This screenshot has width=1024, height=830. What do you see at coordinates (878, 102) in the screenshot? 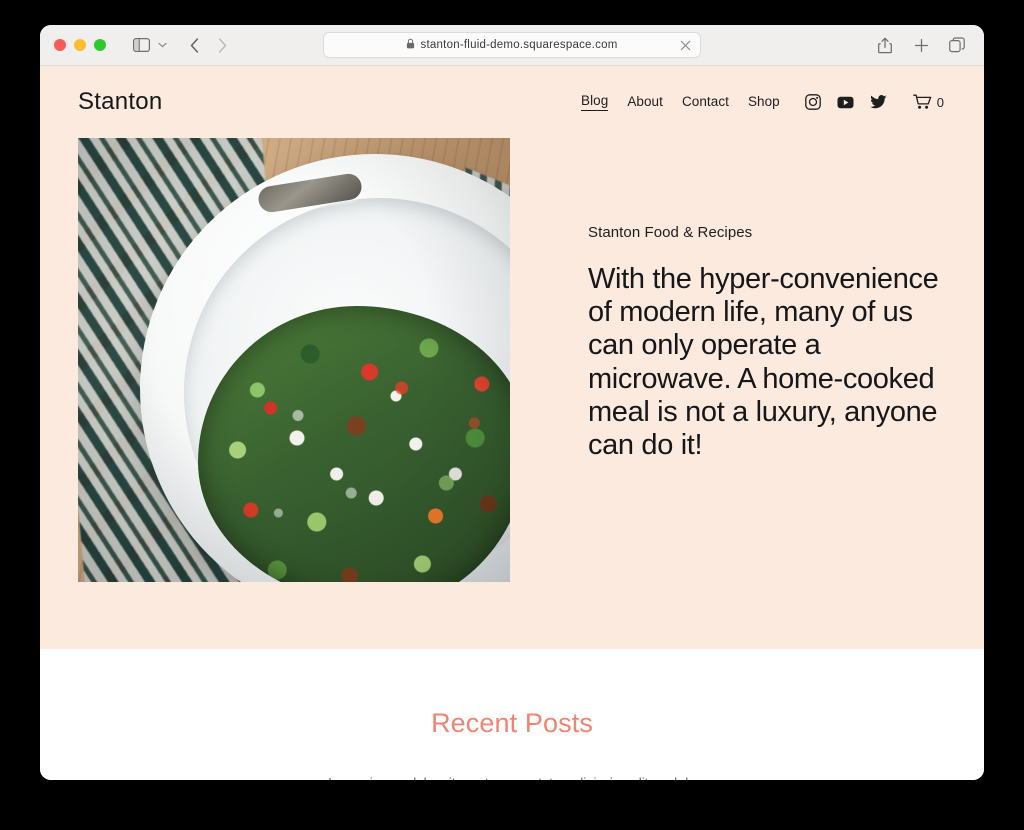
I see `twitter-icon` at bounding box center [878, 102].